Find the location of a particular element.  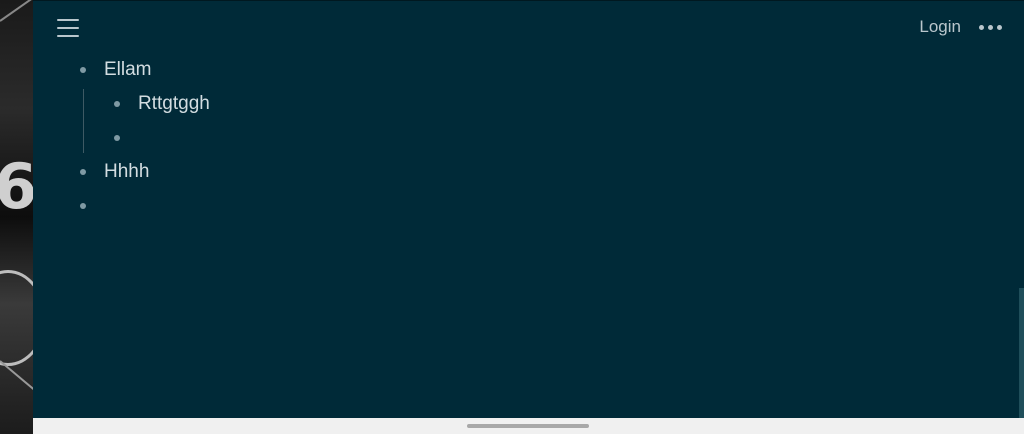

list-item-children: Rttgtggh is located at coordinates (146, 121).